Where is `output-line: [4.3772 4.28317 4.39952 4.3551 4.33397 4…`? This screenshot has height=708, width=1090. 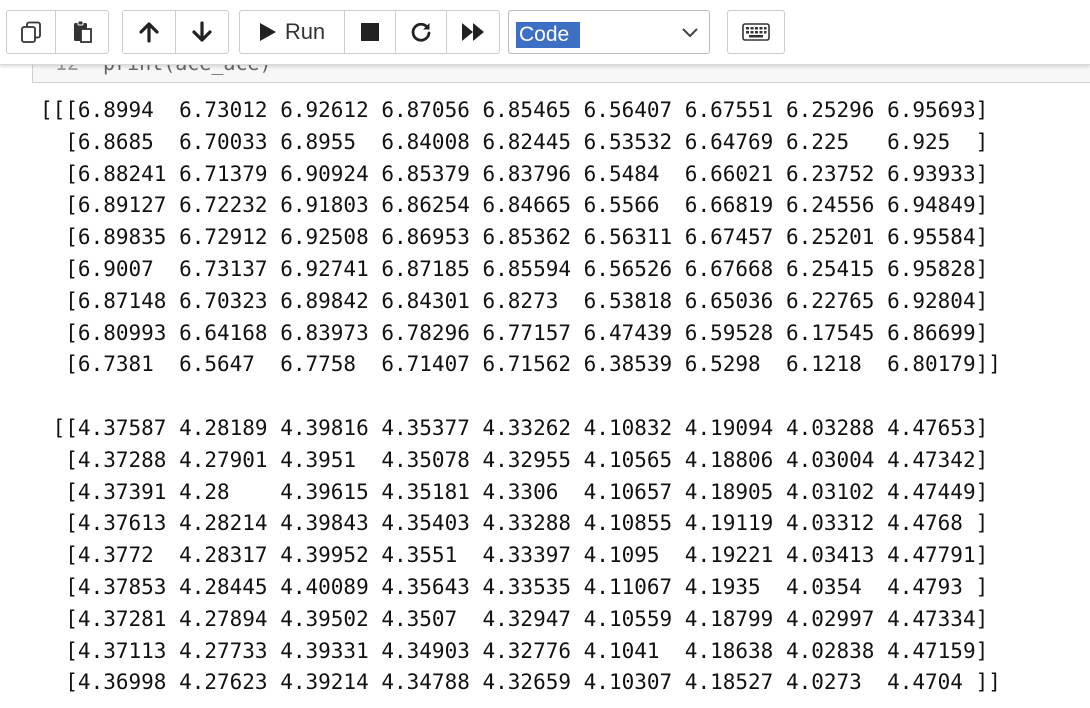 output-line: [4.3772 4.28317 4.39952 4.3551 4.33397 4… is located at coordinates (514, 555).